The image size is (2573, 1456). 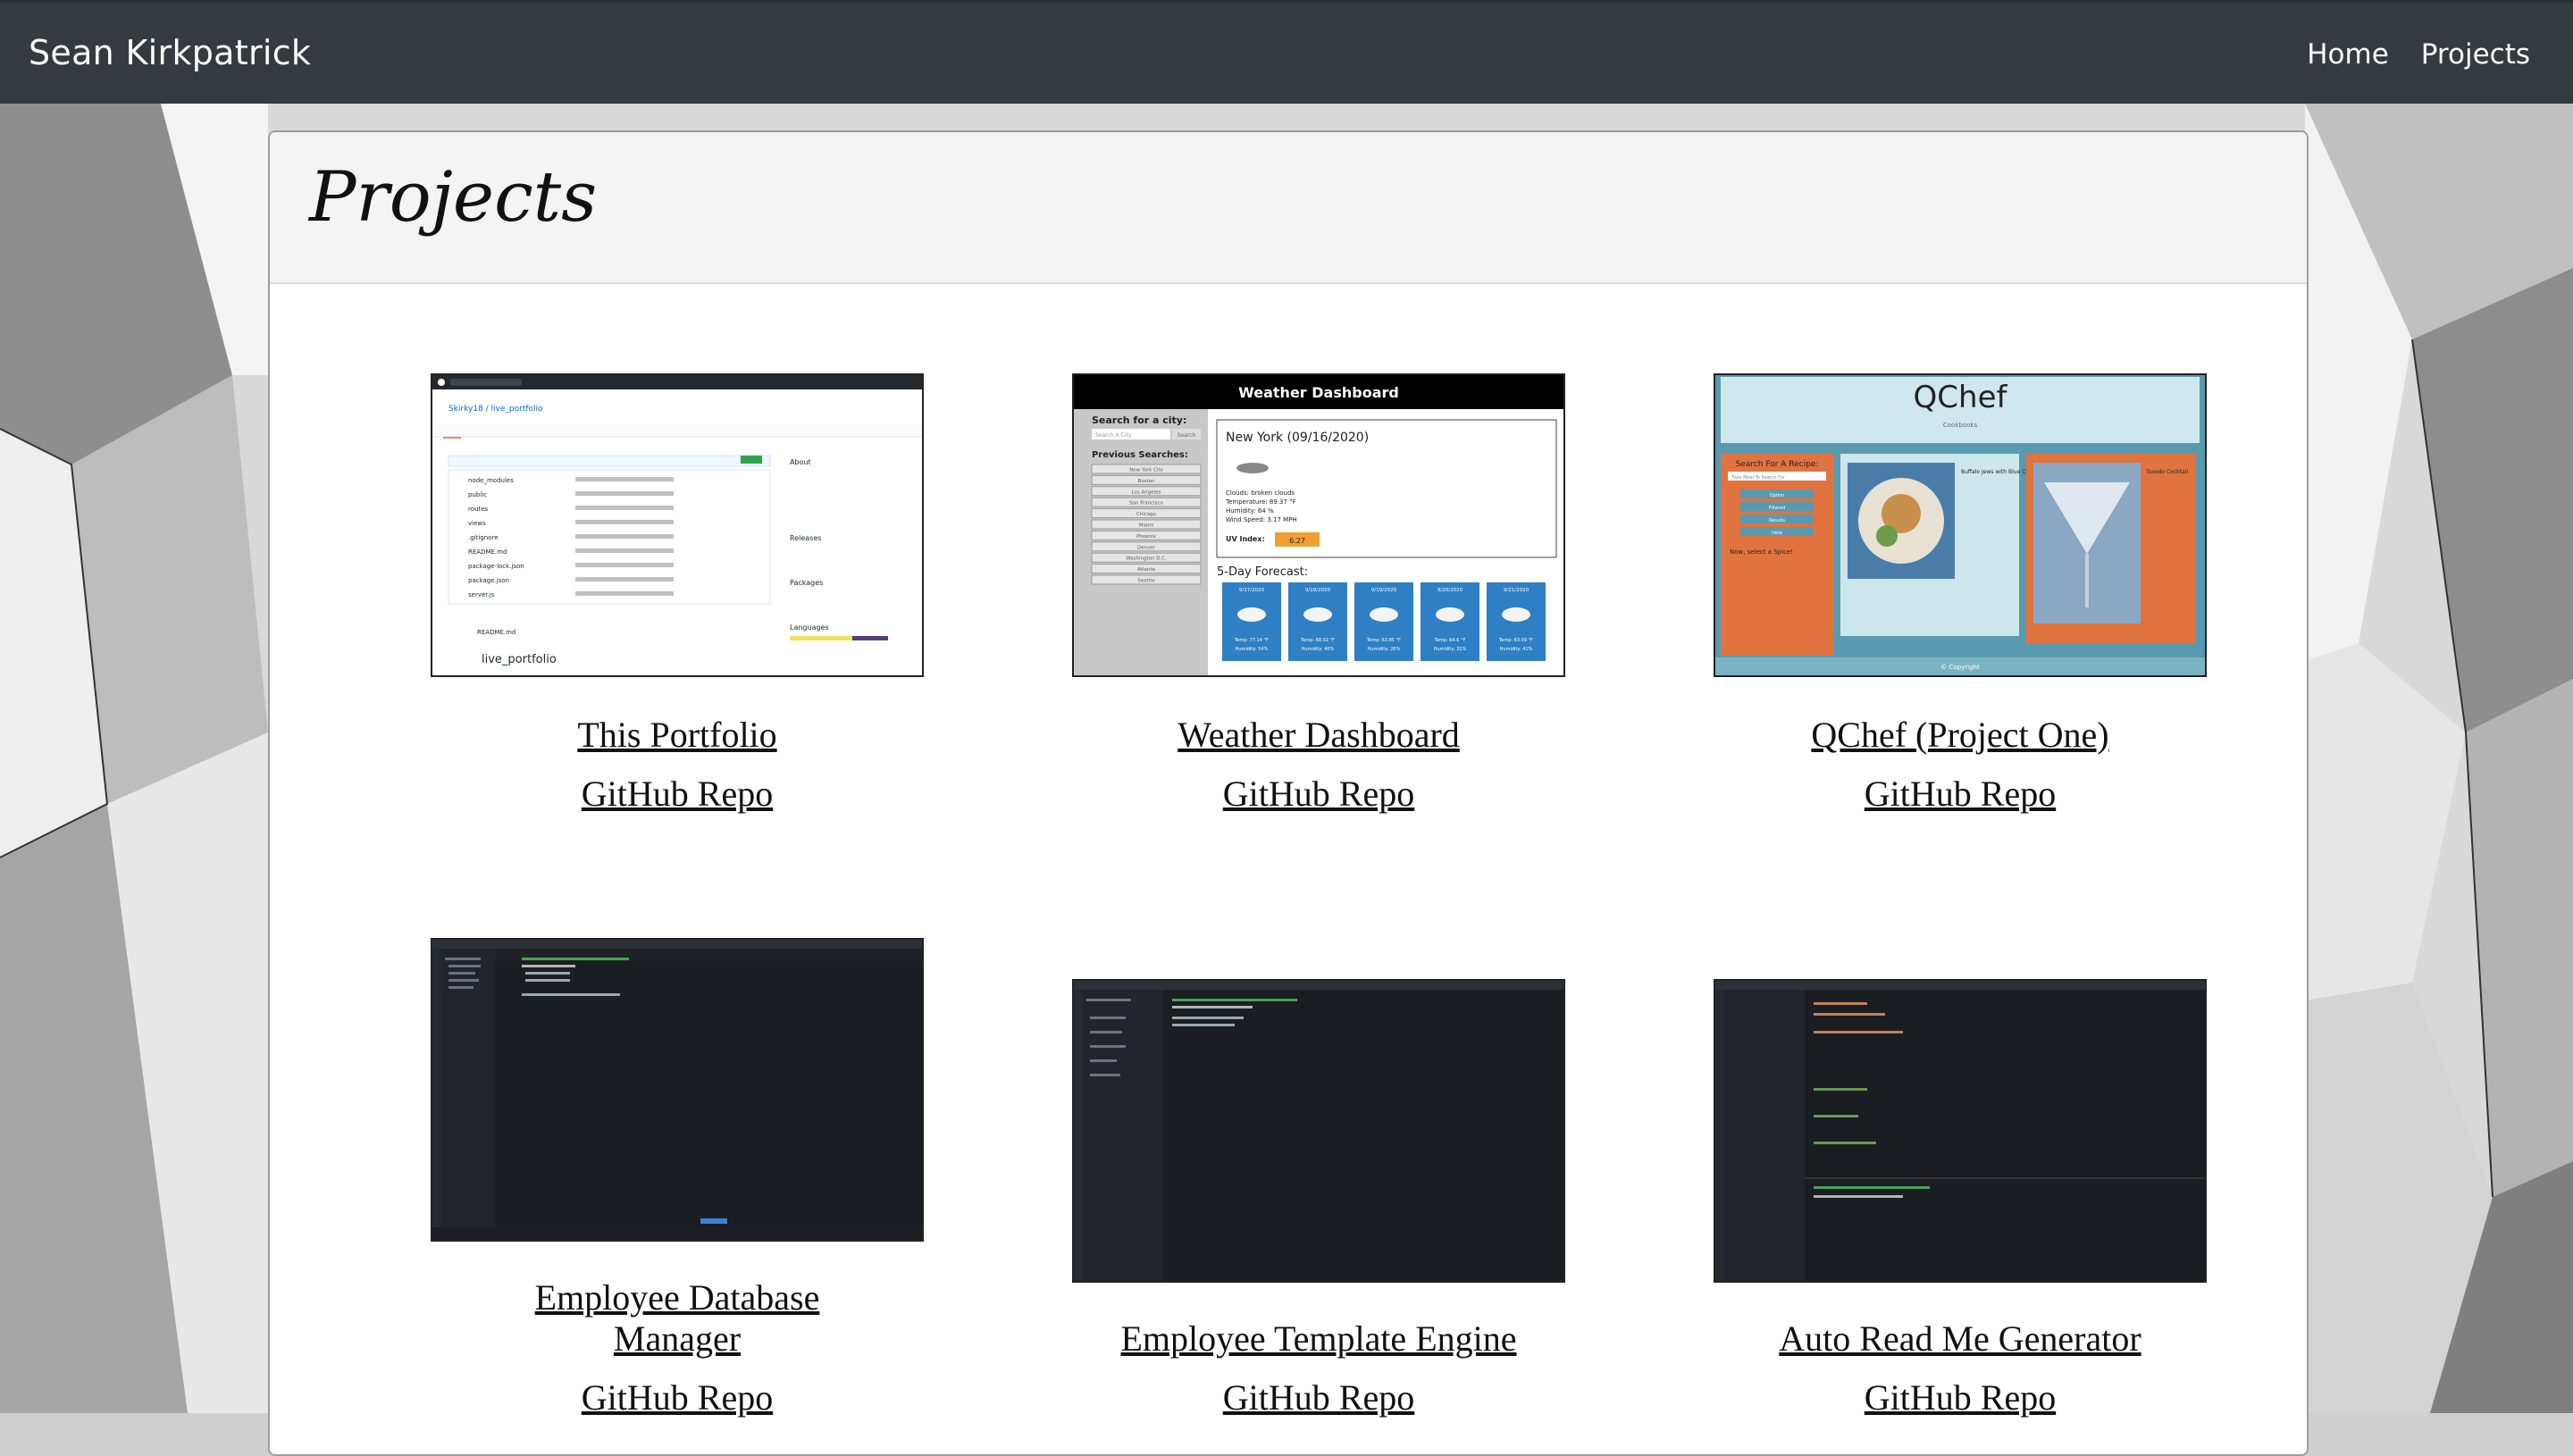 What do you see at coordinates (1297, 438) in the screenshot?
I see `svg-text: New York (09/16/2020)` at bounding box center [1297, 438].